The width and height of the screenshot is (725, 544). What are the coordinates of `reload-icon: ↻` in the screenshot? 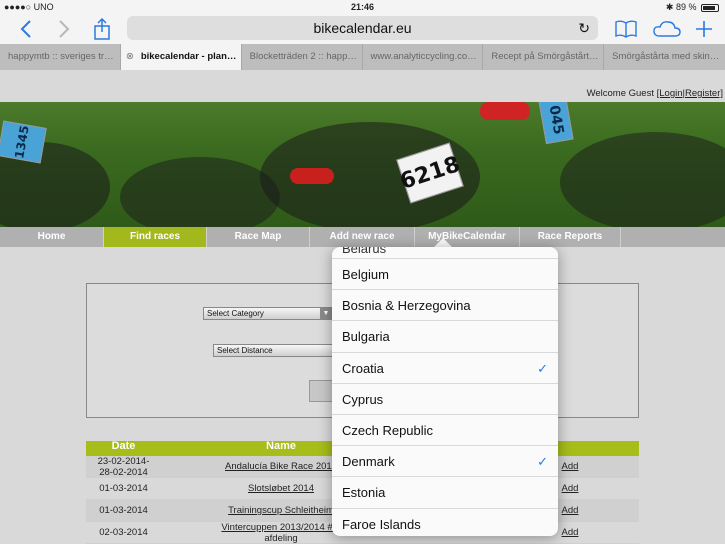 It's located at (584, 28).